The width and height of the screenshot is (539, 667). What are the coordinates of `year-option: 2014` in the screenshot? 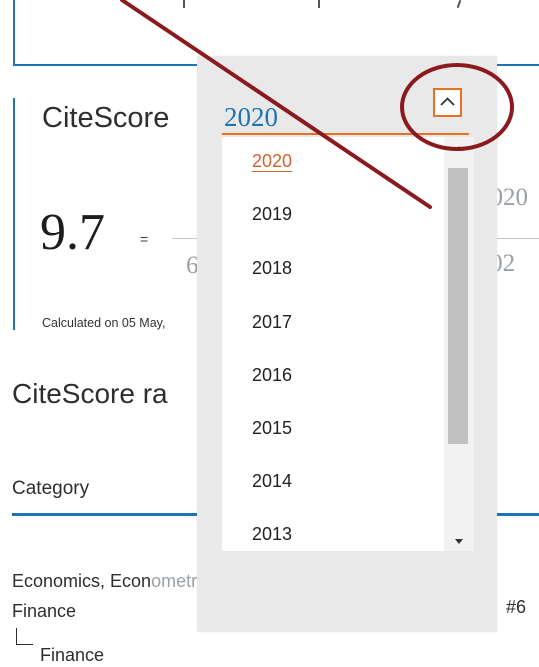 It's located at (272, 481).